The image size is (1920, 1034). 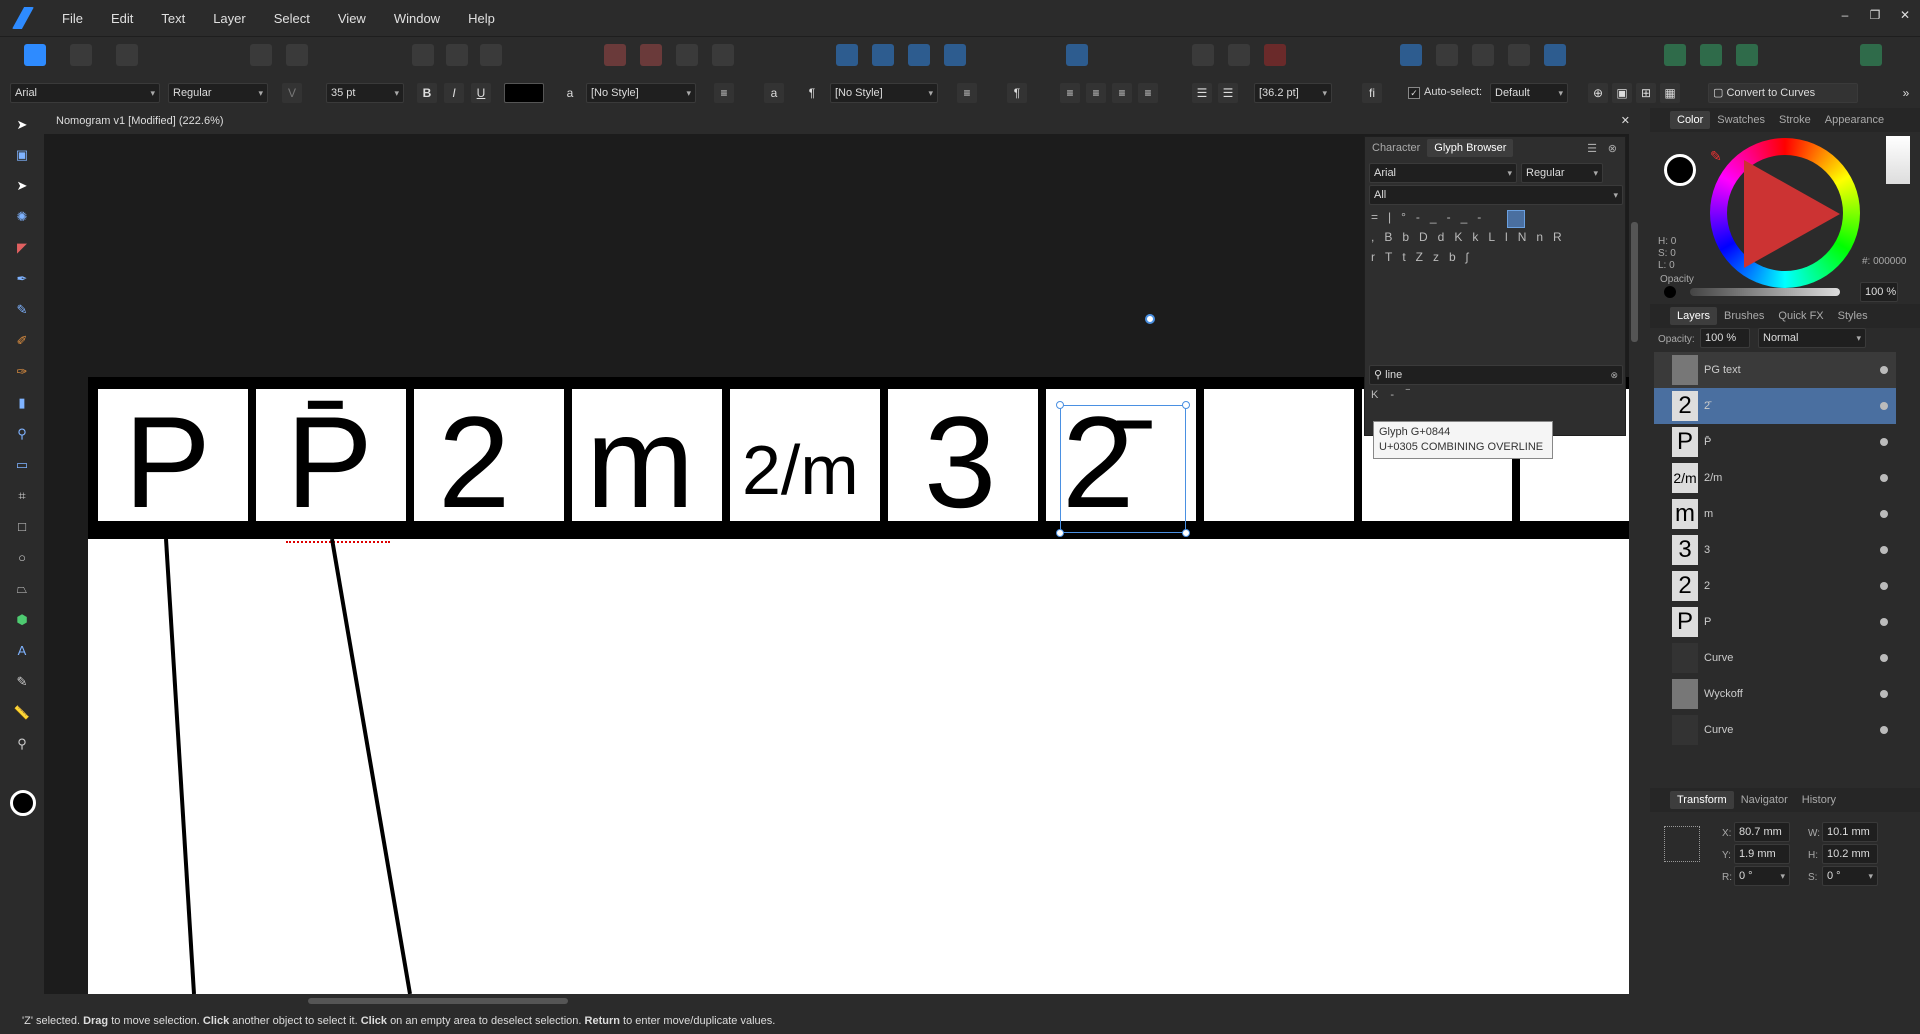 What do you see at coordinates (22, 682) in the screenshot?
I see `color-picker-tool-icon: ✎` at bounding box center [22, 682].